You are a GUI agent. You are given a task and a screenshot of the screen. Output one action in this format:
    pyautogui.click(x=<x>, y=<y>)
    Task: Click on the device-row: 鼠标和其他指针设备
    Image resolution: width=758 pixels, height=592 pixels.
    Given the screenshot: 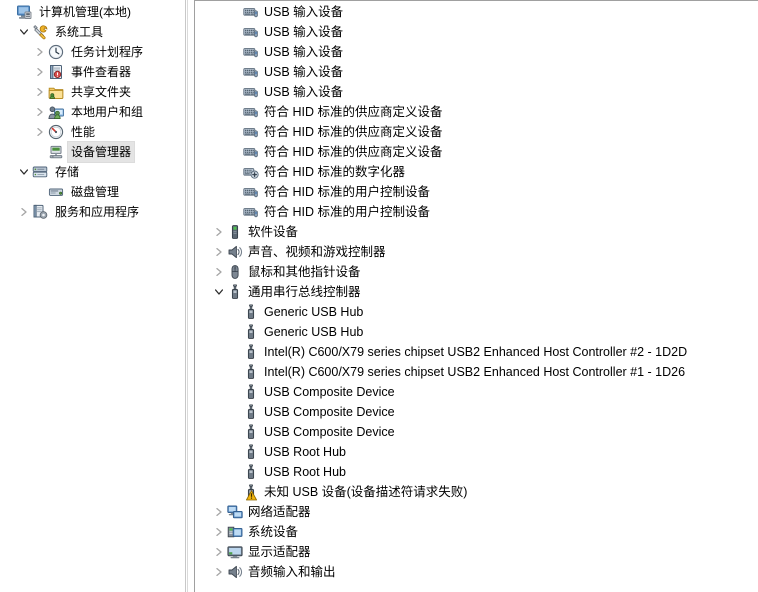 What is the action you would take?
    pyautogui.click(x=476, y=272)
    